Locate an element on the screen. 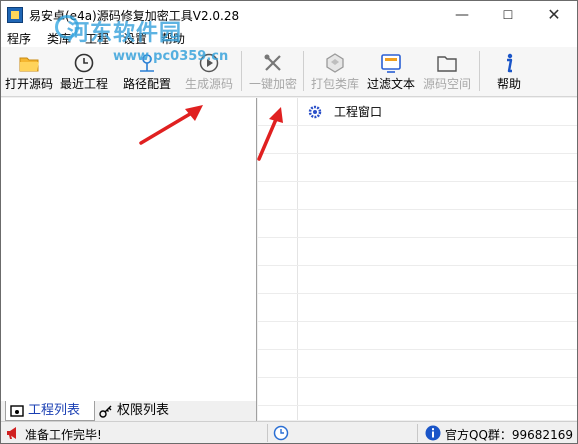 The width and height of the screenshot is (578, 444). tab-permission-list: 权限列表 is located at coordinates (137, 411).